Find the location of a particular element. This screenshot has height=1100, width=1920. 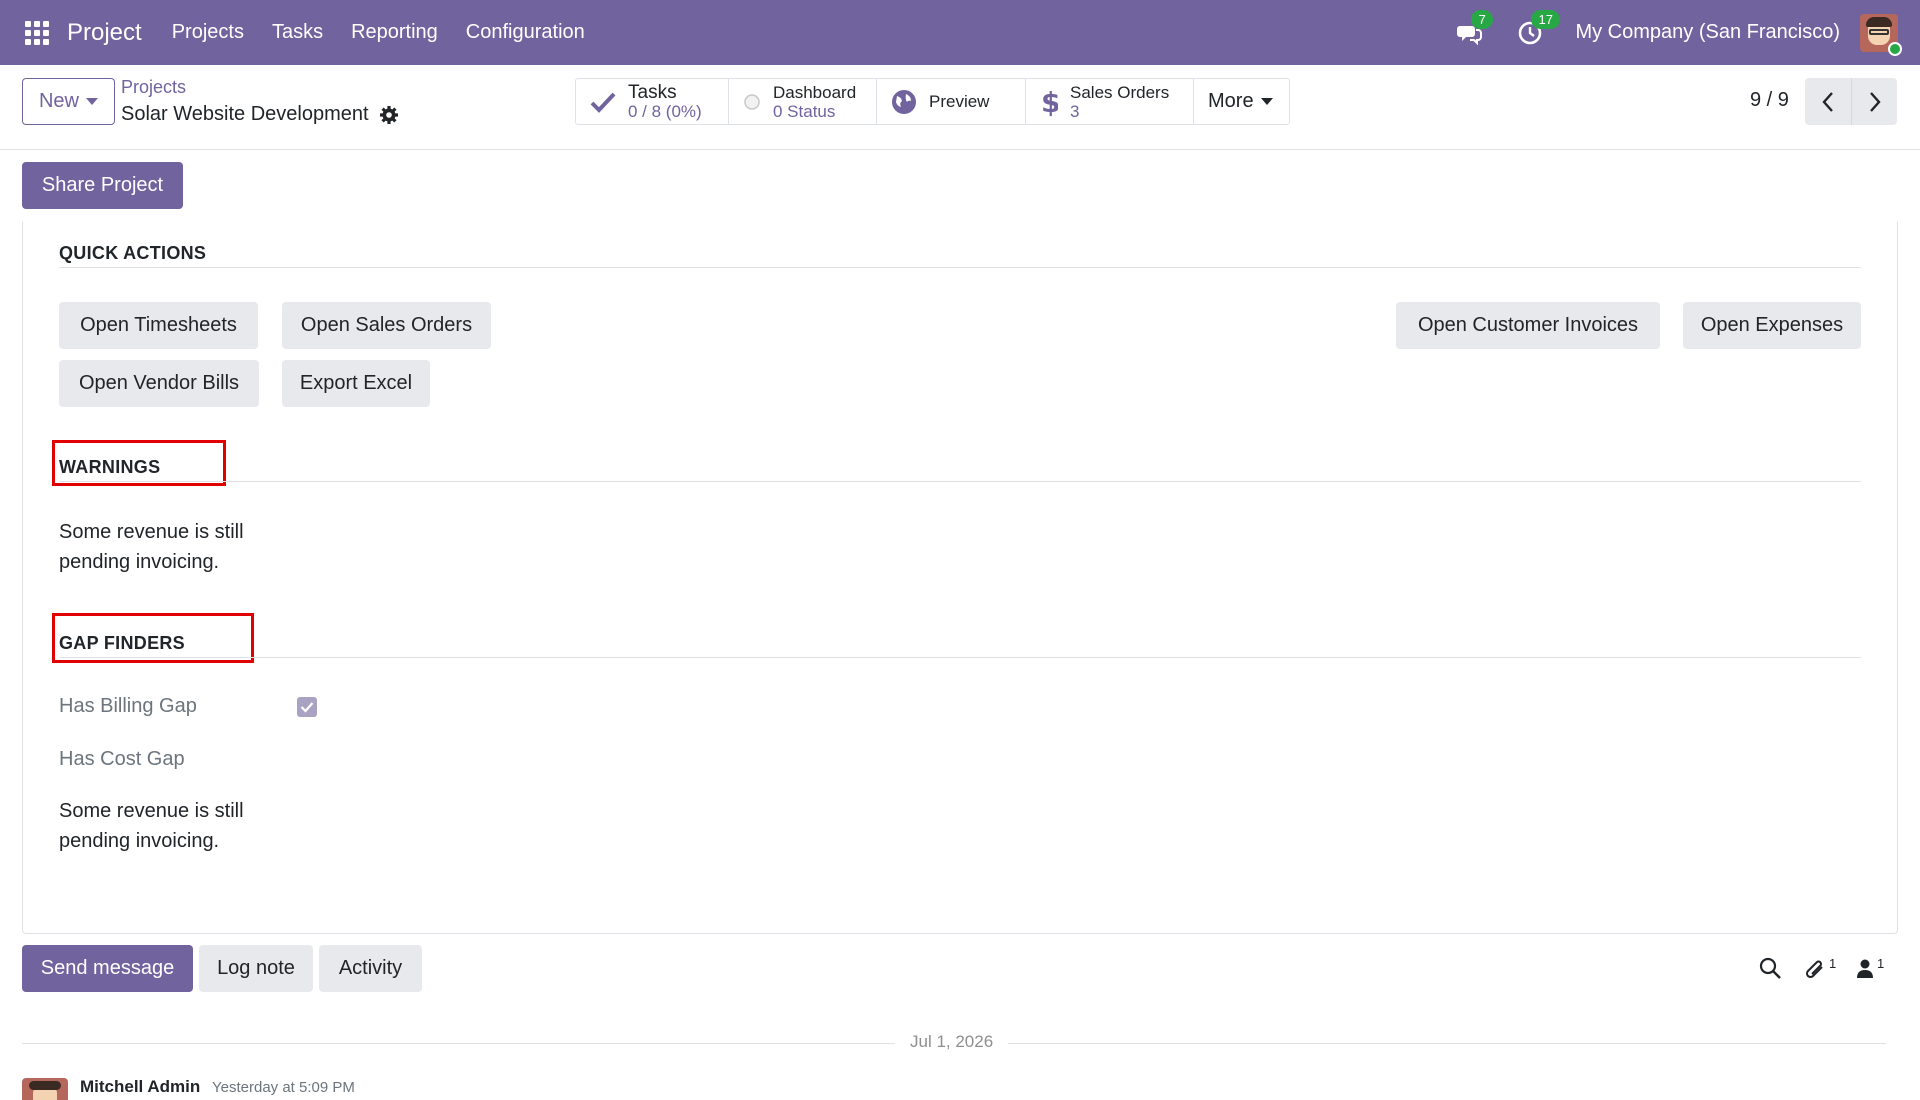

search-icon is located at coordinates (1770, 968).